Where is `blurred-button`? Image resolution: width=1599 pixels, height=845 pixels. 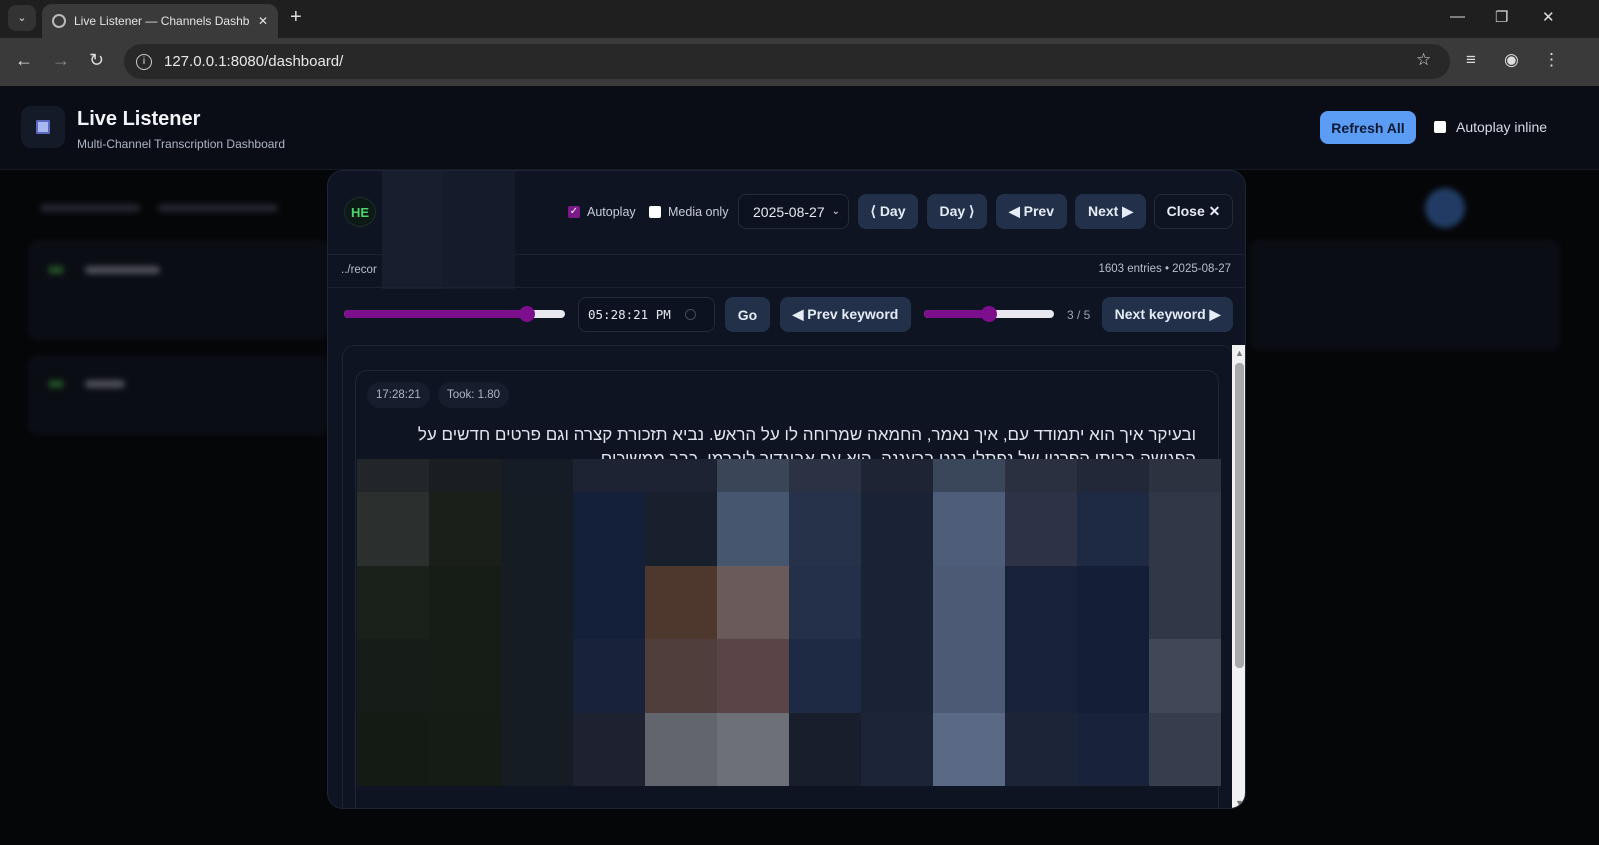 blurred-button is located at coordinates (1445, 208).